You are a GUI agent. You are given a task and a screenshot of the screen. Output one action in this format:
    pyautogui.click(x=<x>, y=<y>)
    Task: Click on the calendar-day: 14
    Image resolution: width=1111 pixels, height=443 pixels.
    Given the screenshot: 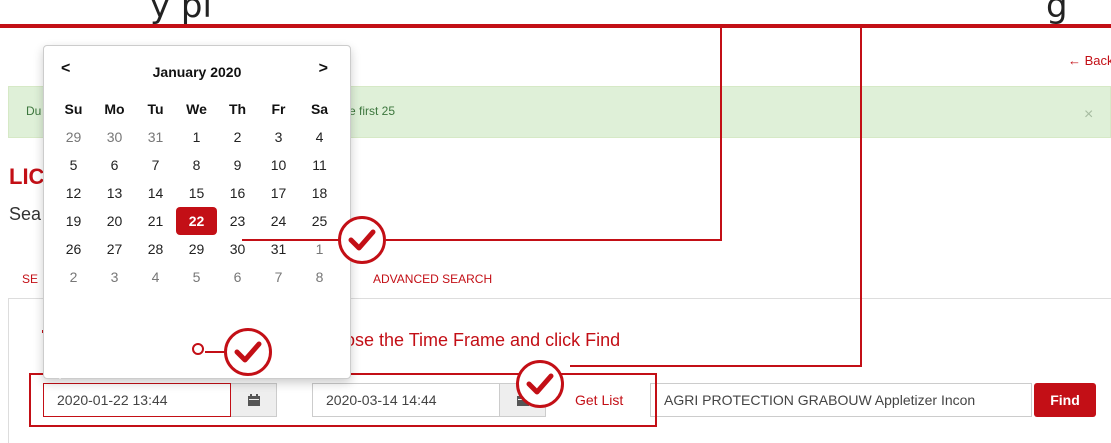 What is the action you would take?
    pyautogui.click(x=155, y=193)
    